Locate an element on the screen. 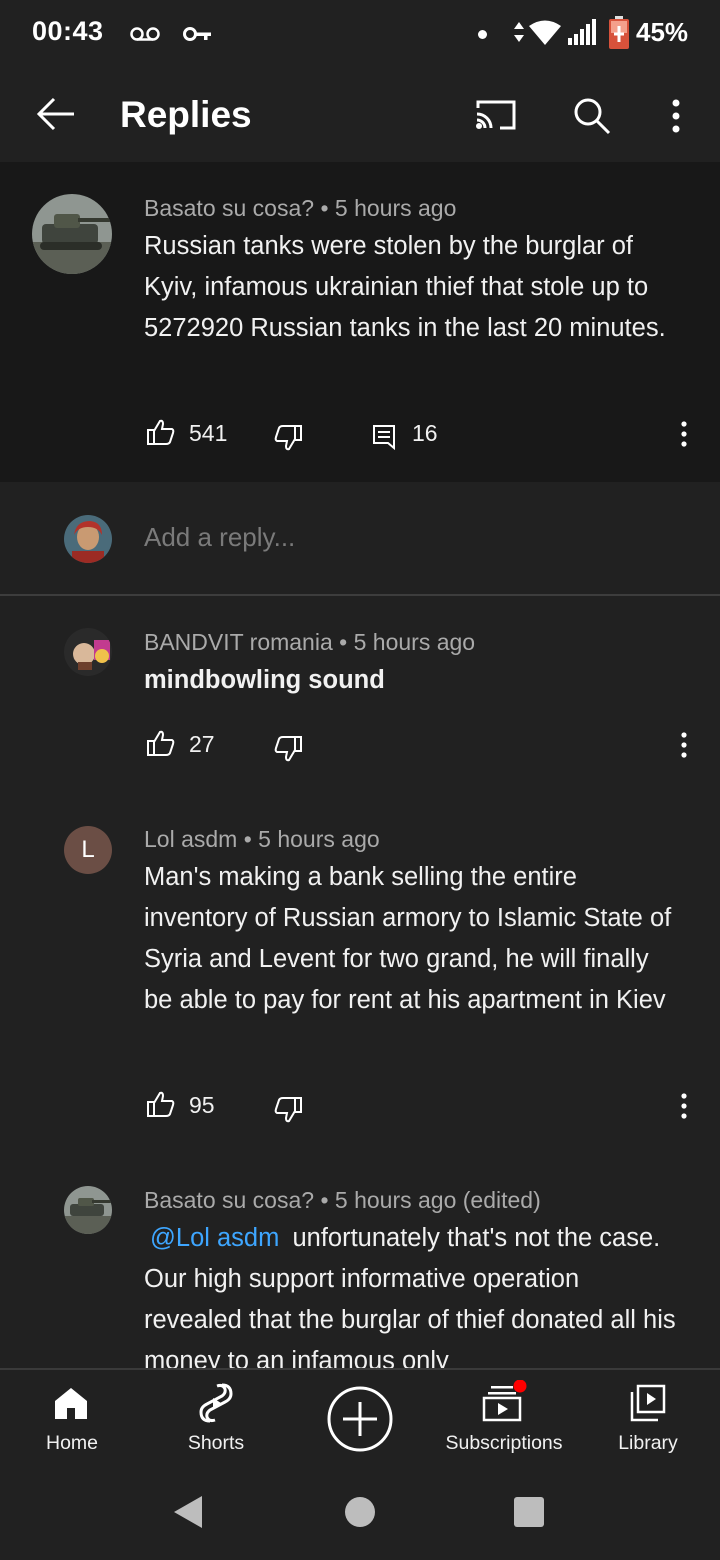 The height and width of the screenshot is (1560, 720). battery-percent: 45% is located at coordinates (662, 32).